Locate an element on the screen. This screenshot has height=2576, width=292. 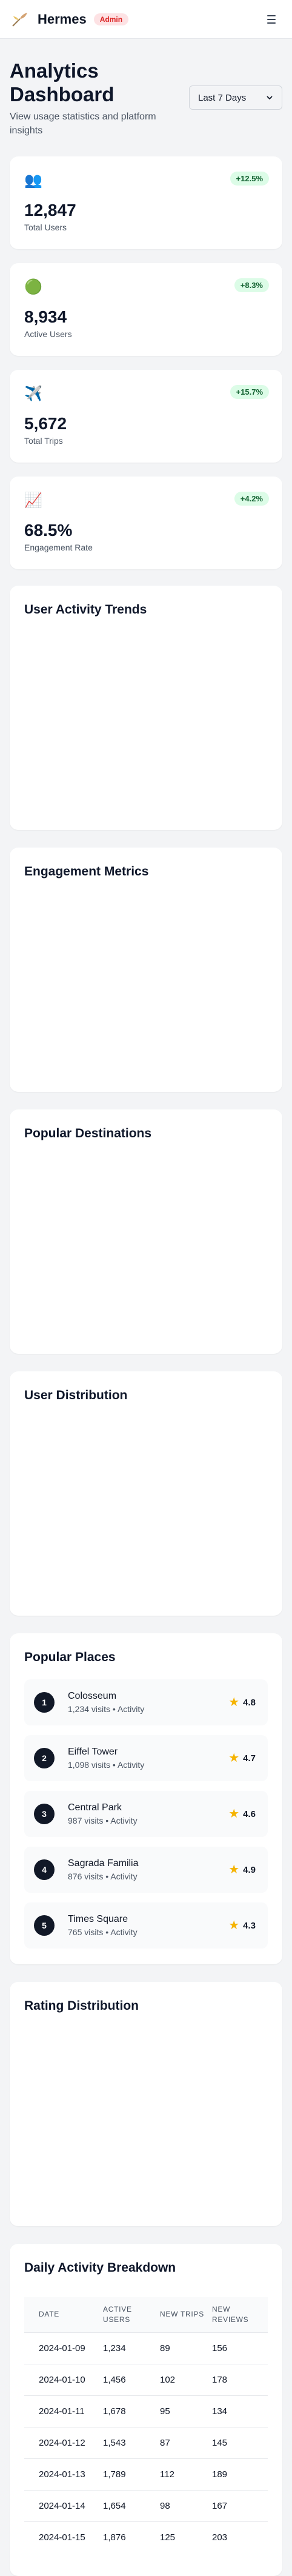
period-select: Last 7 Days is located at coordinates (235, 97).